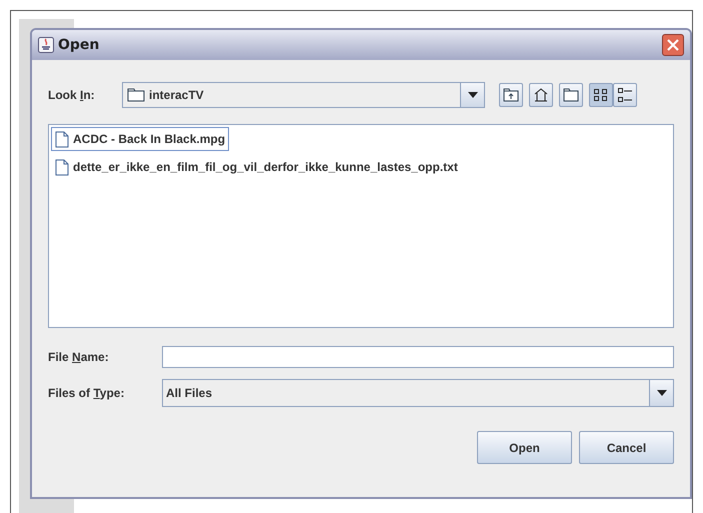 This screenshot has height=513, width=703. What do you see at coordinates (303, 95) in the screenshot?
I see `look-in-dropdown: interacTV` at bounding box center [303, 95].